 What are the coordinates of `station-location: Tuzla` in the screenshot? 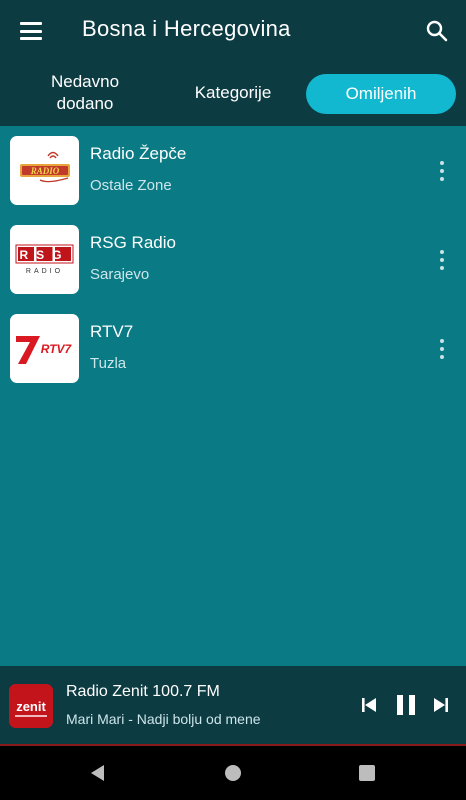 It's located at (108, 363).